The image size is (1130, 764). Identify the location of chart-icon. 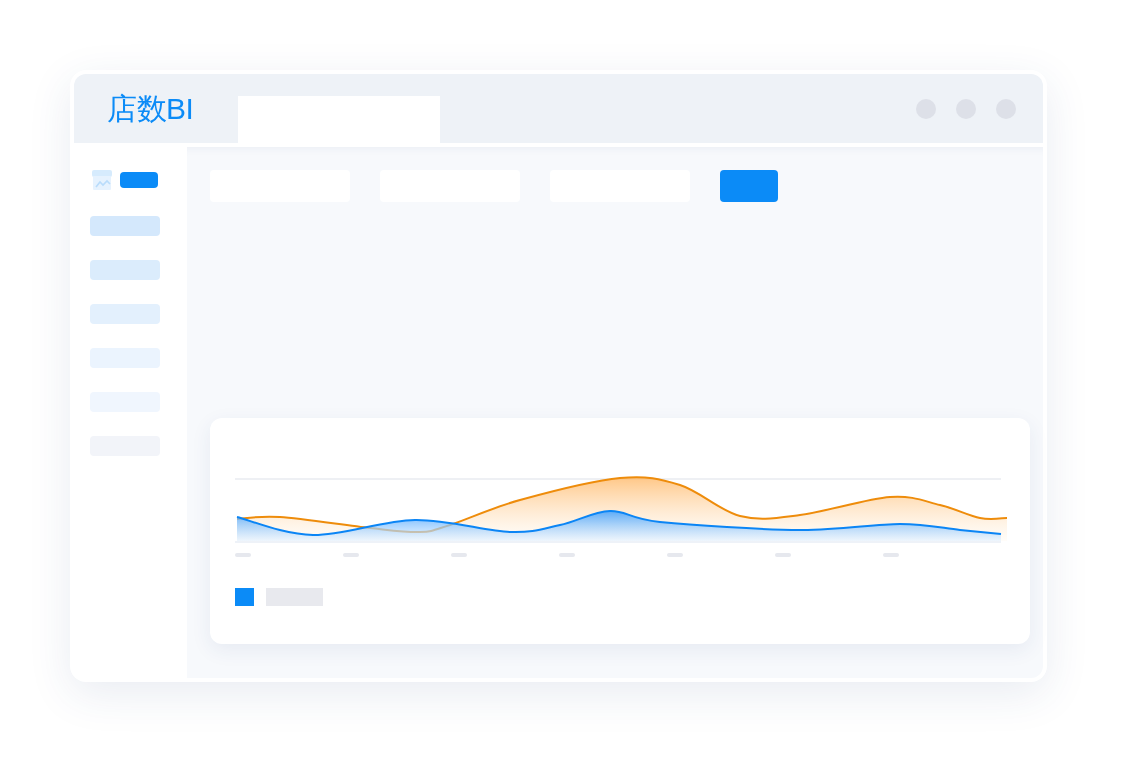
(102, 180).